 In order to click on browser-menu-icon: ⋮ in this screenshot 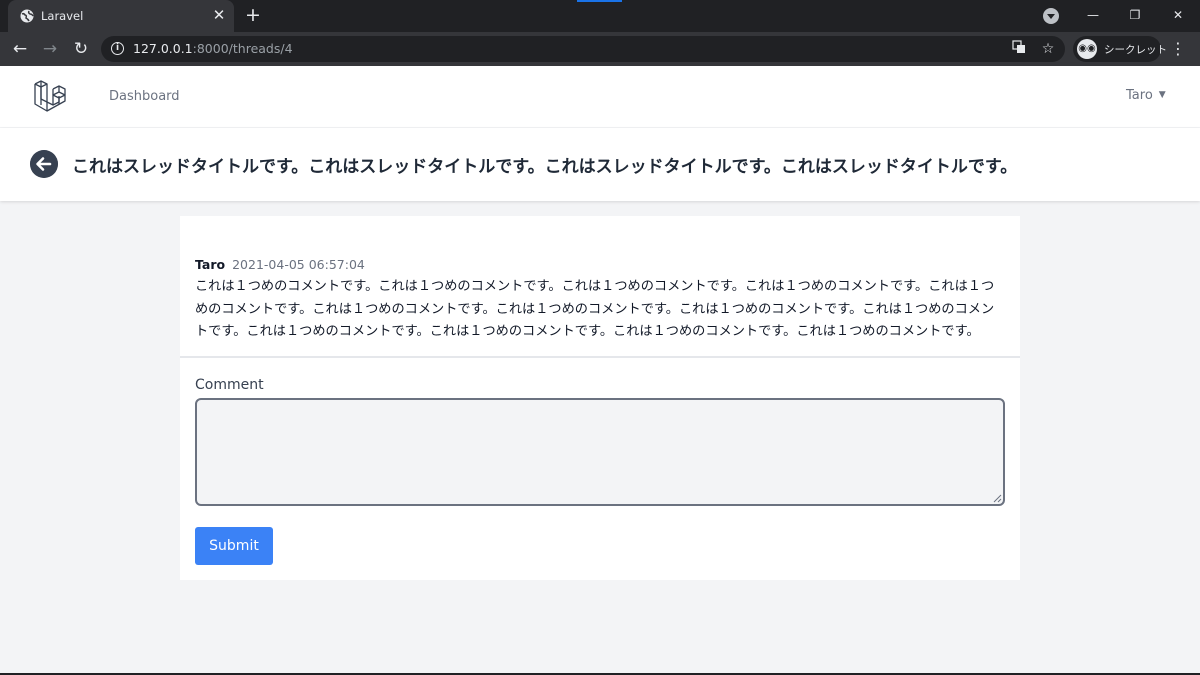, I will do `click(1178, 49)`.